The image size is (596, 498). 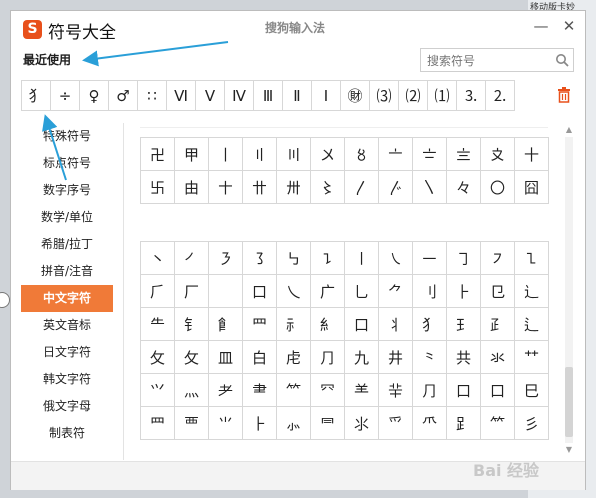 I want to click on symbol-cell: 九, so click(x=362, y=357).